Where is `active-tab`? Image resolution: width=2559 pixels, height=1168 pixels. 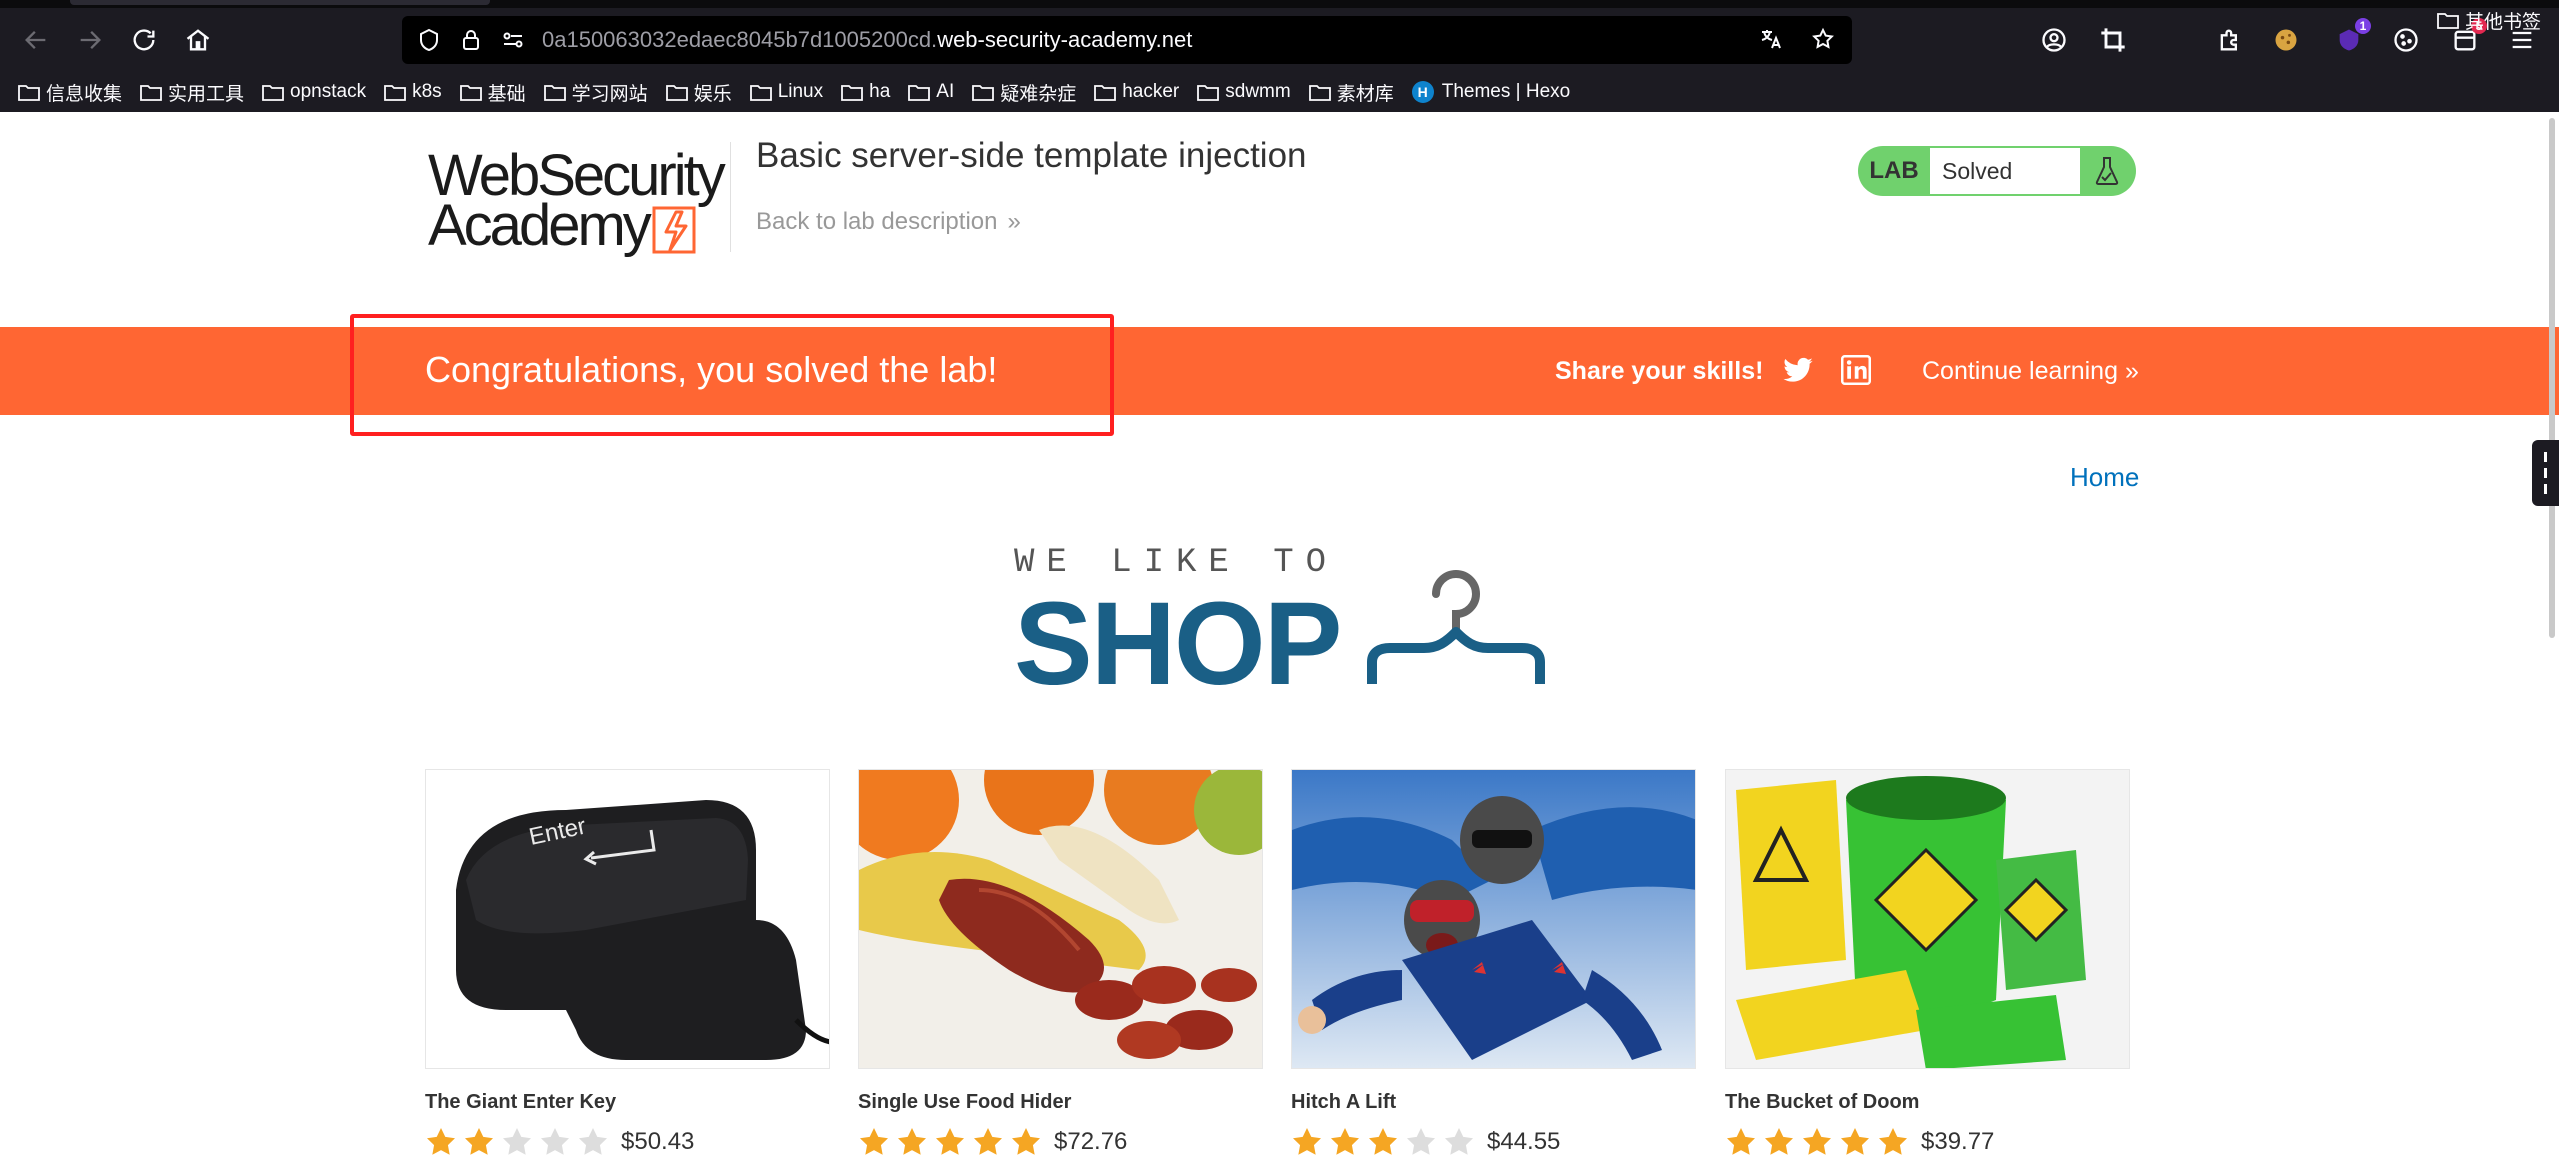 active-tab is located at coordinates (280, 2).